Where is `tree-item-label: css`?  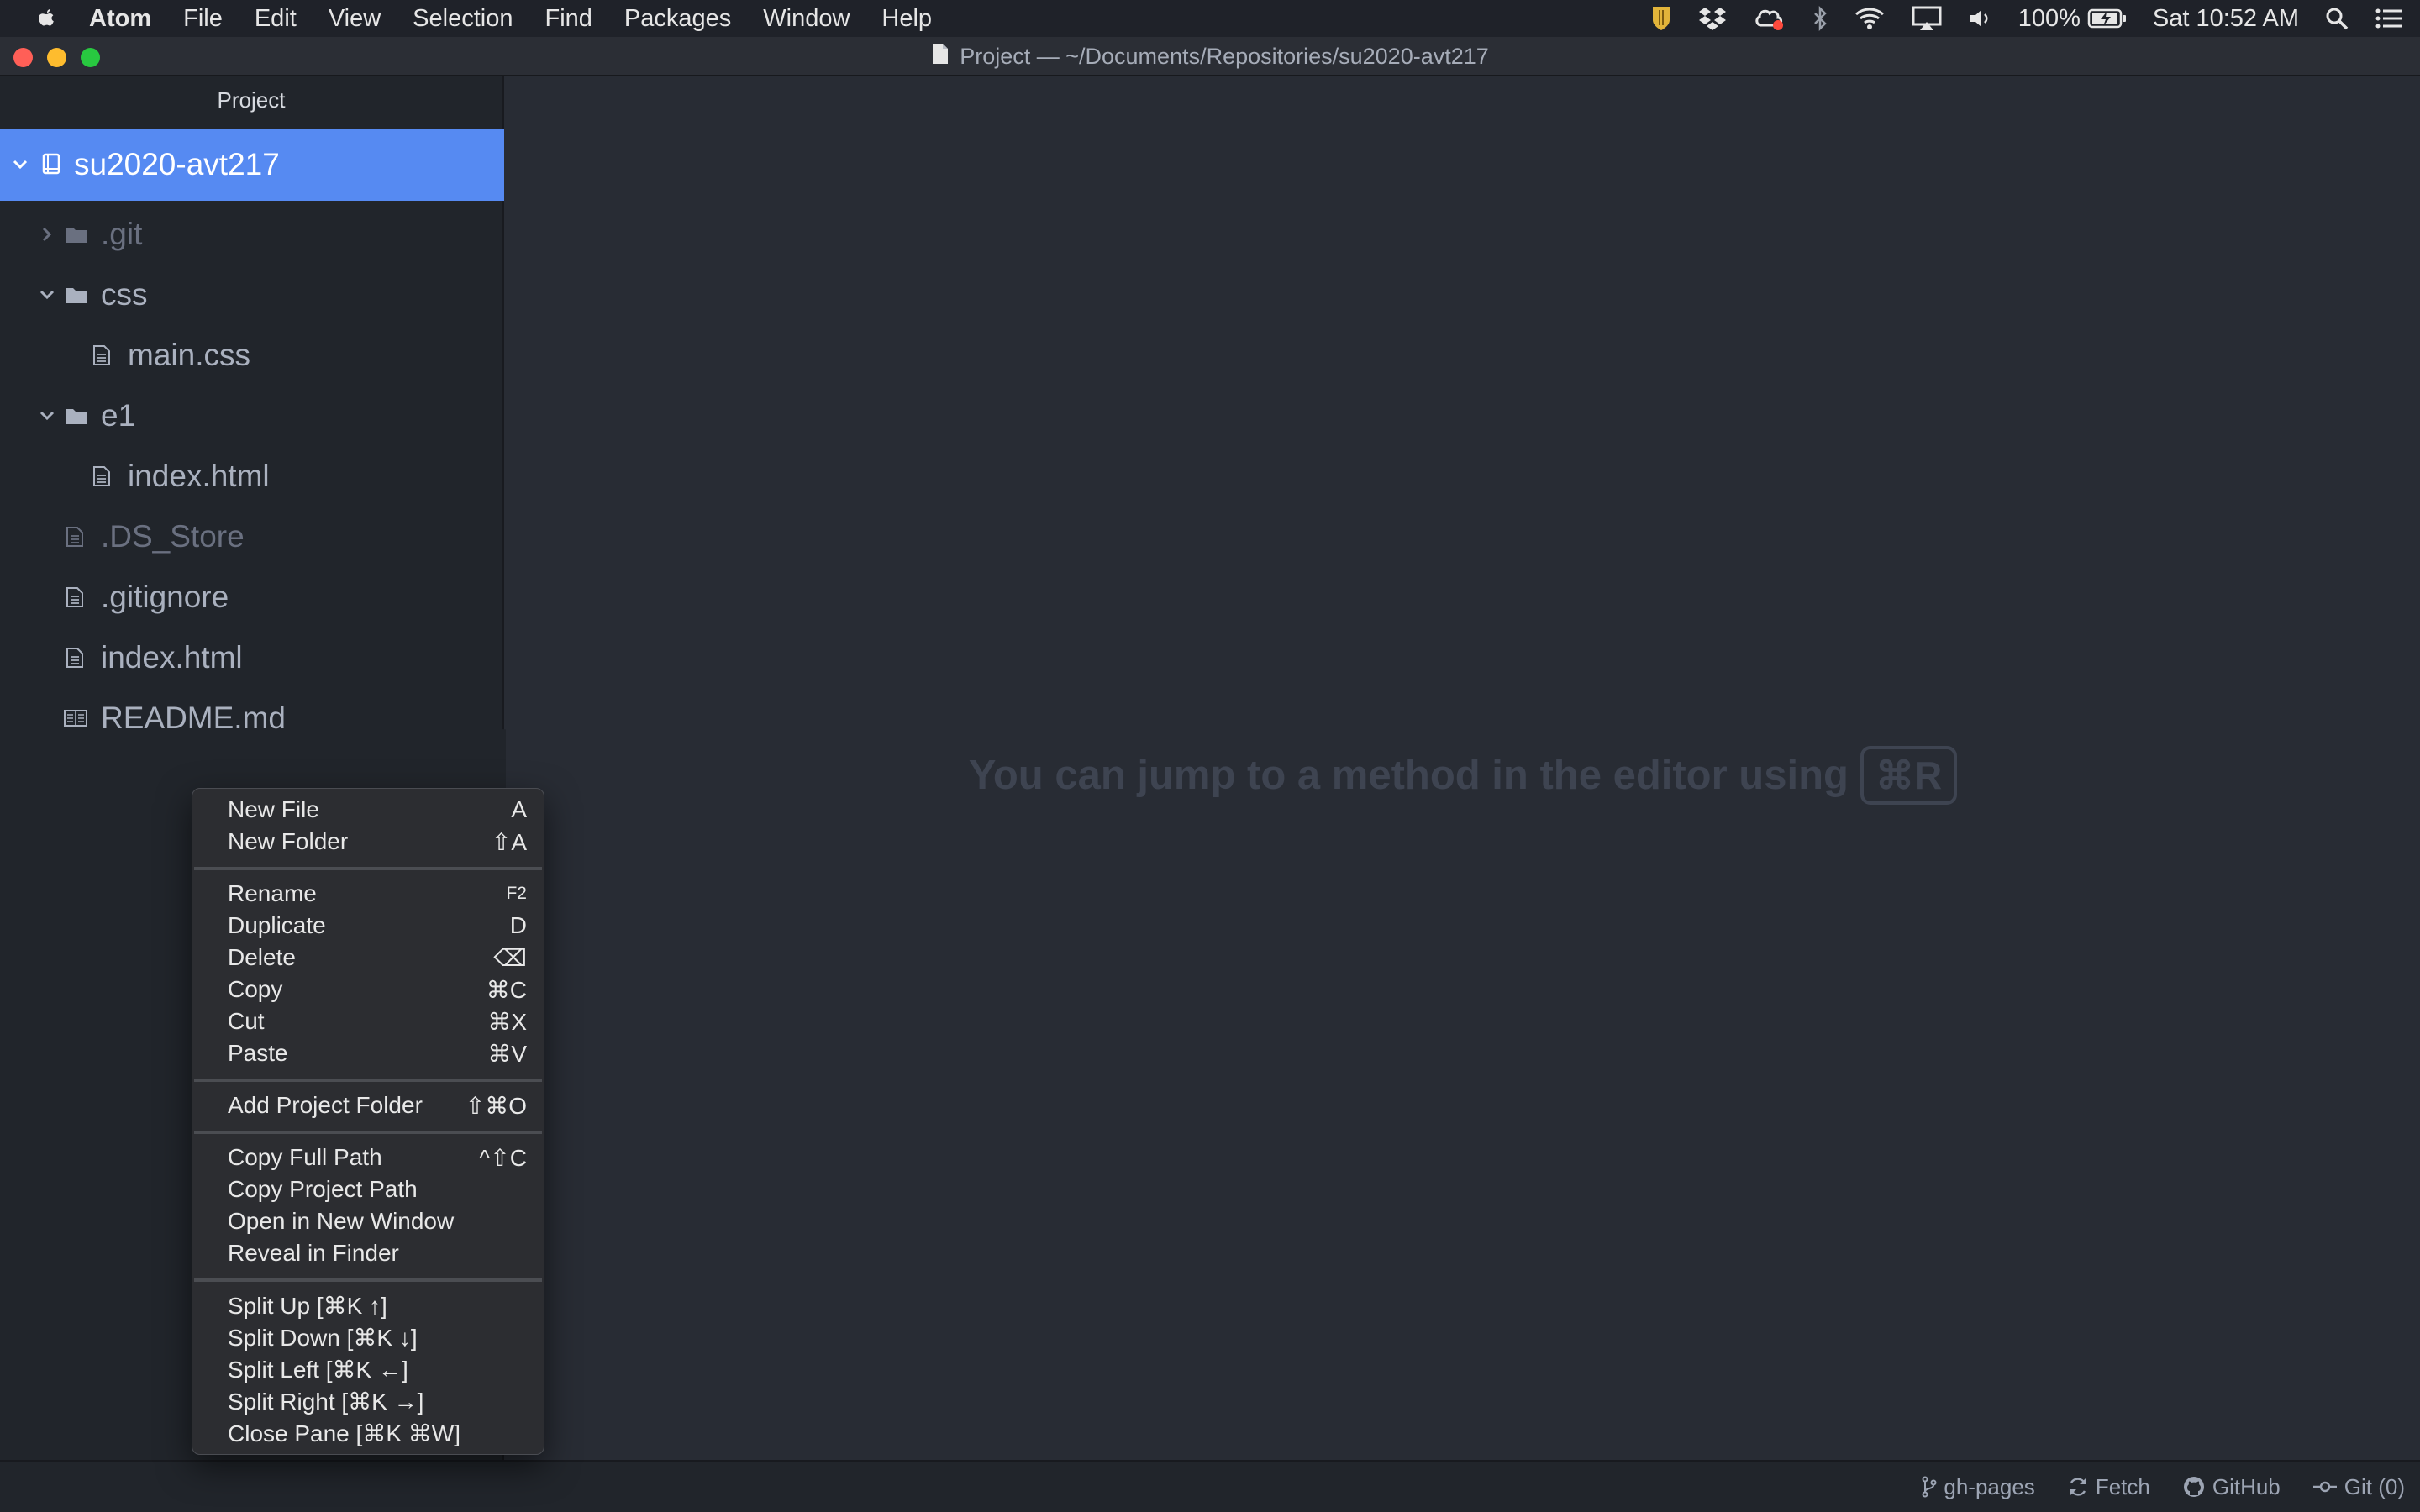 tree-item-label: css is located at coordinates (124, 294).